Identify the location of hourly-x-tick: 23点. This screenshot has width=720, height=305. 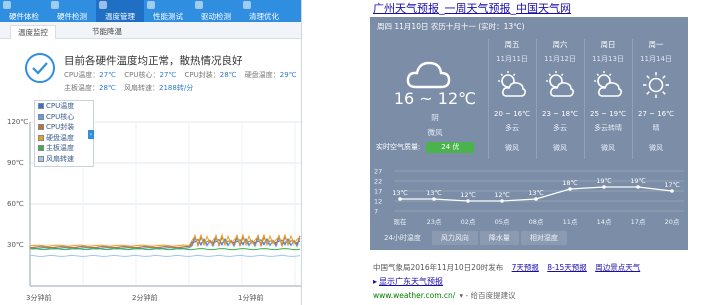
(434, 222).